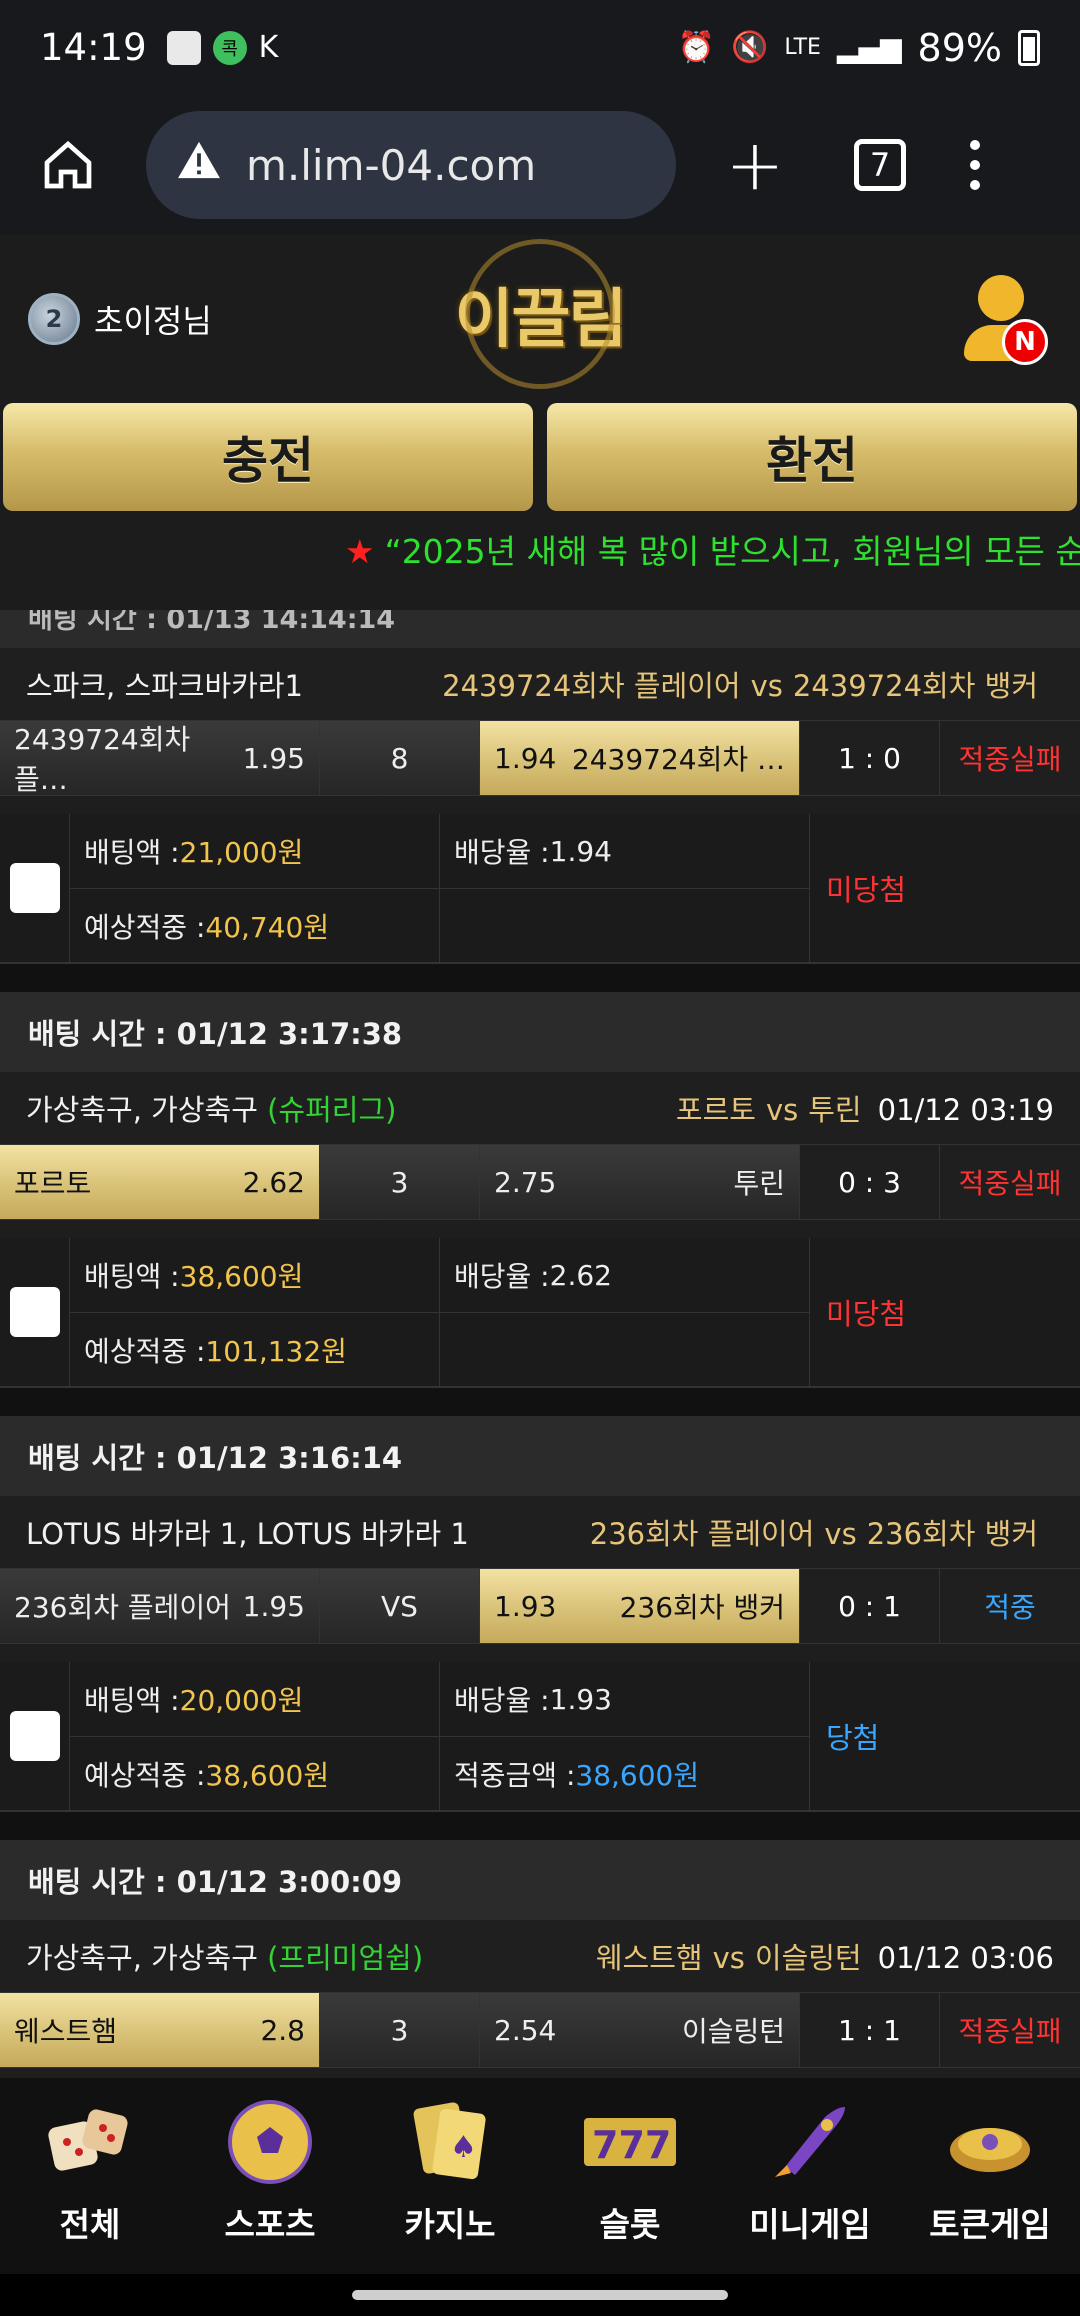 The width and height of the screenshot is (1080, 2316). I want to click on user-info: 2 초이정님, so click(120, 319).